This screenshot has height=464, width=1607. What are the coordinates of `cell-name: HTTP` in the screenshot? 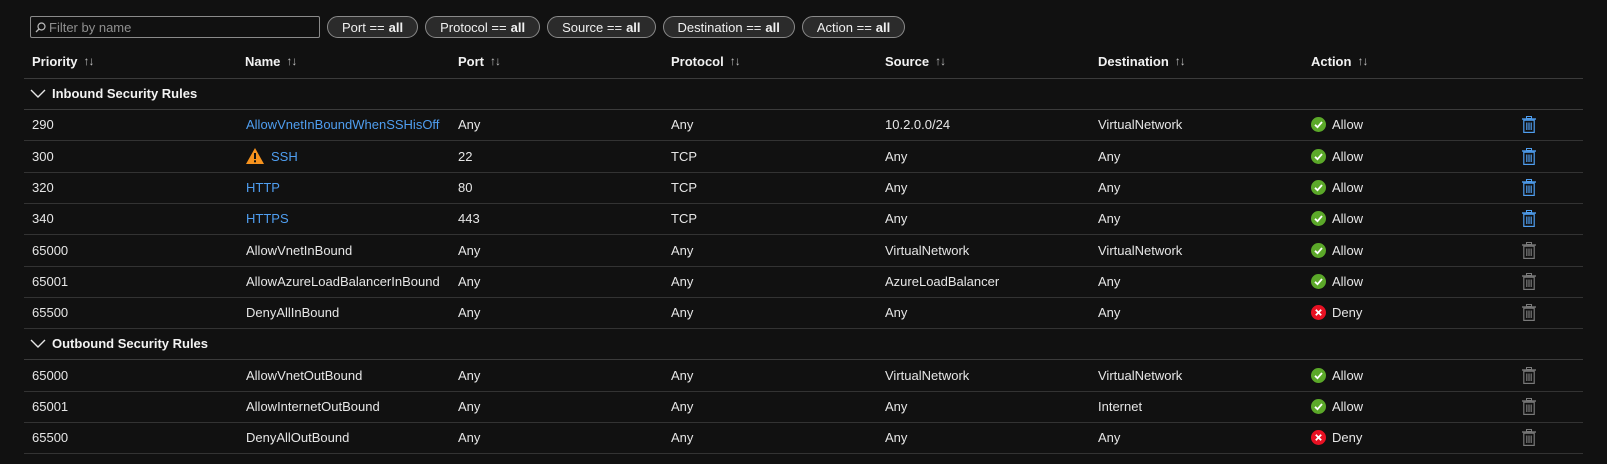 It's located at (263, 187).